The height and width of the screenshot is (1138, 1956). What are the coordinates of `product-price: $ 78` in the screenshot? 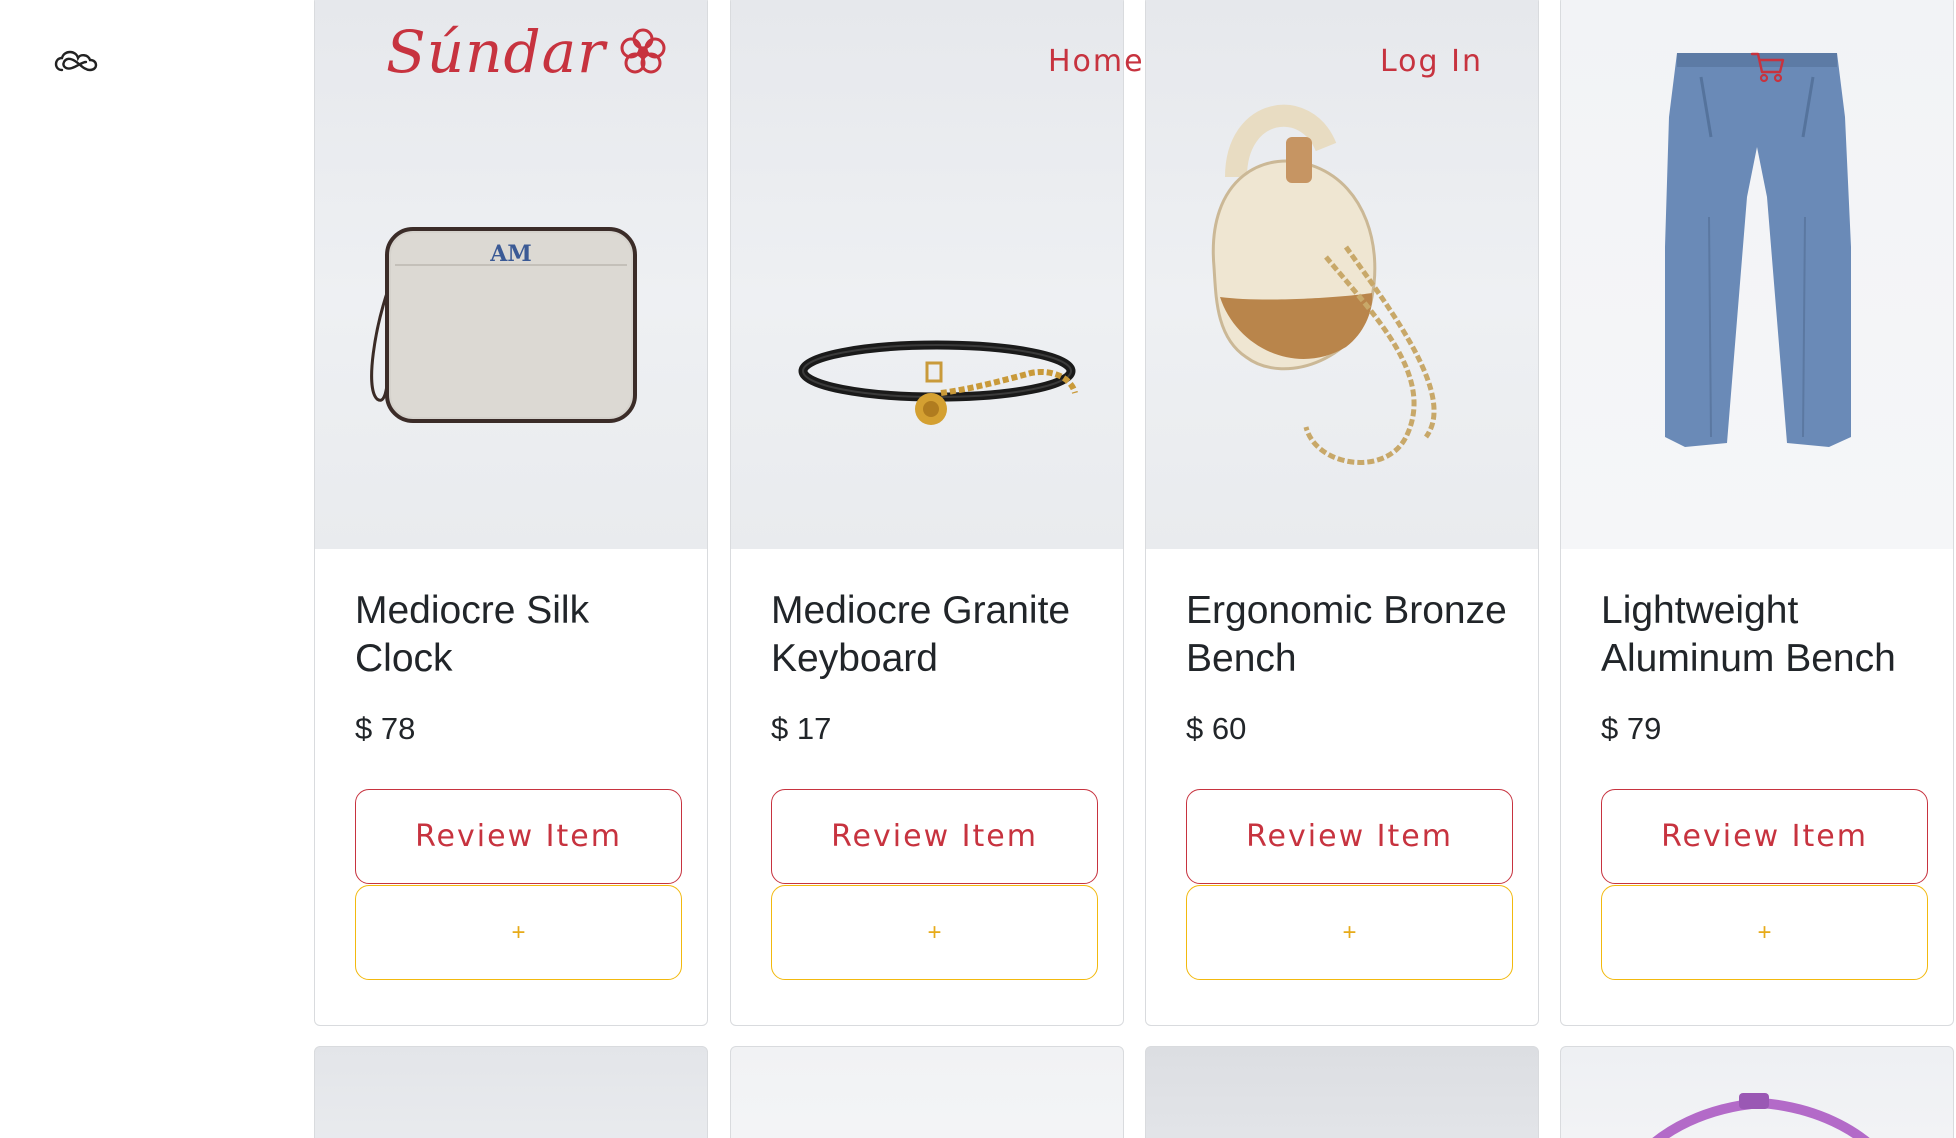 It's located at (385, 728).